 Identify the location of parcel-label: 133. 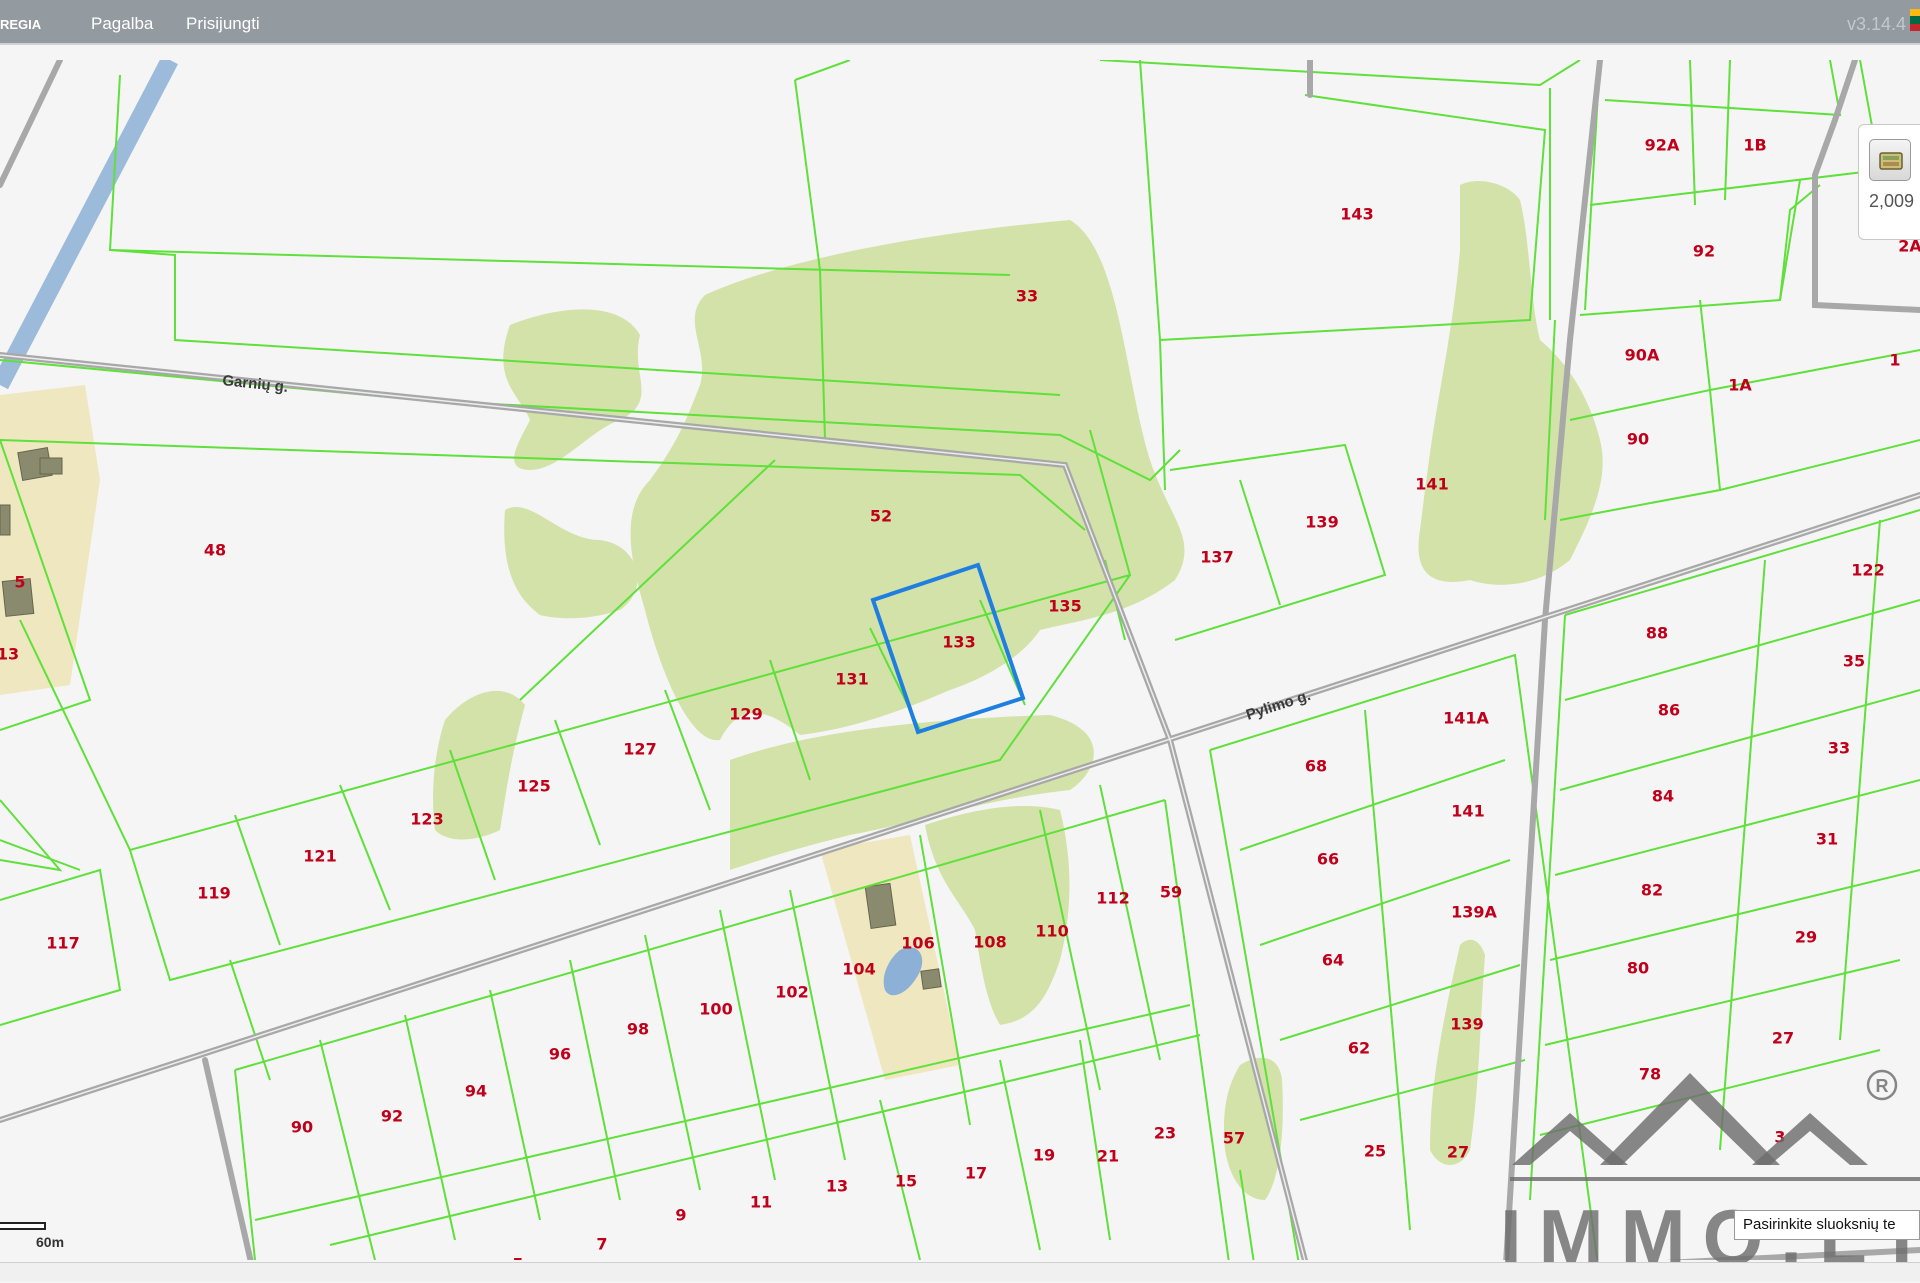
(958, 642).